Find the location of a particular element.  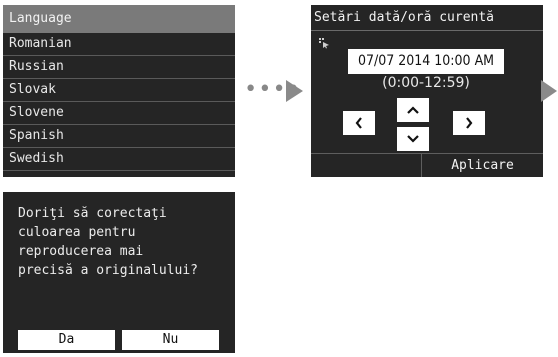

cursor-left-button is located at coordinates (359, 123).